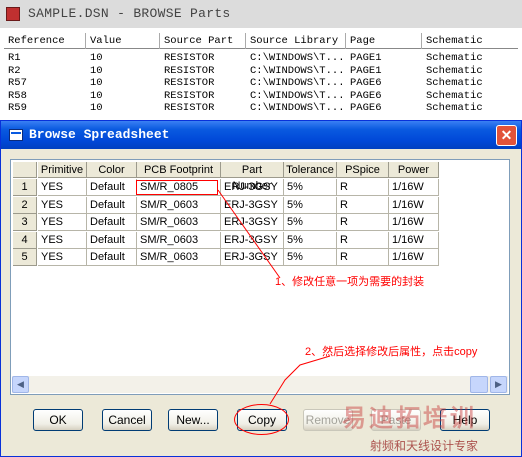 The width and height of the screenshot is (522, 457). What do you see at coordinates (261, 14) in the screenshot?
I see `background-window-titlebar: SAMPLE.DSN - BROWSE Parts` at bounding box center [261, 14].